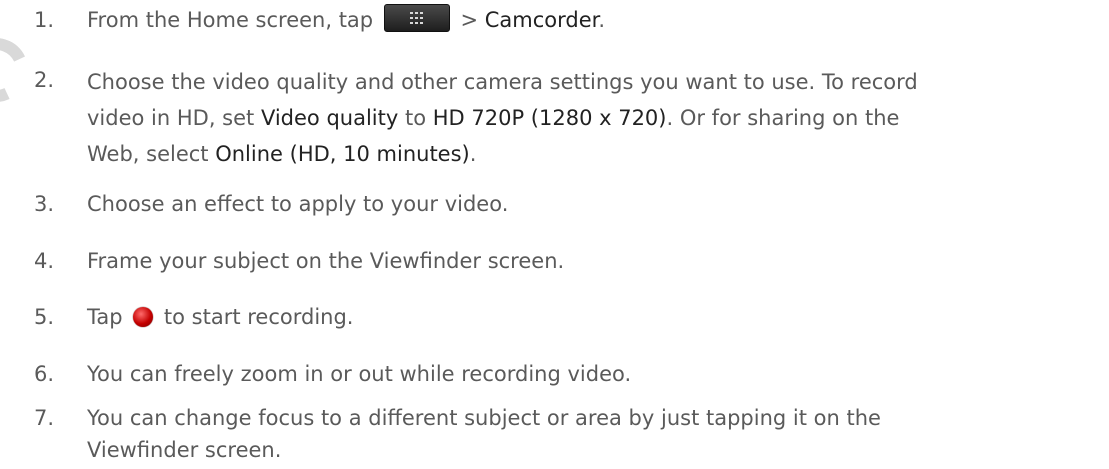 Image resolution: width=1109 pixels, height=469 pixels. Describe the element at coordinates (594, 317) in the screenshot. I see `step-text: Tap to start recording.` at that location.